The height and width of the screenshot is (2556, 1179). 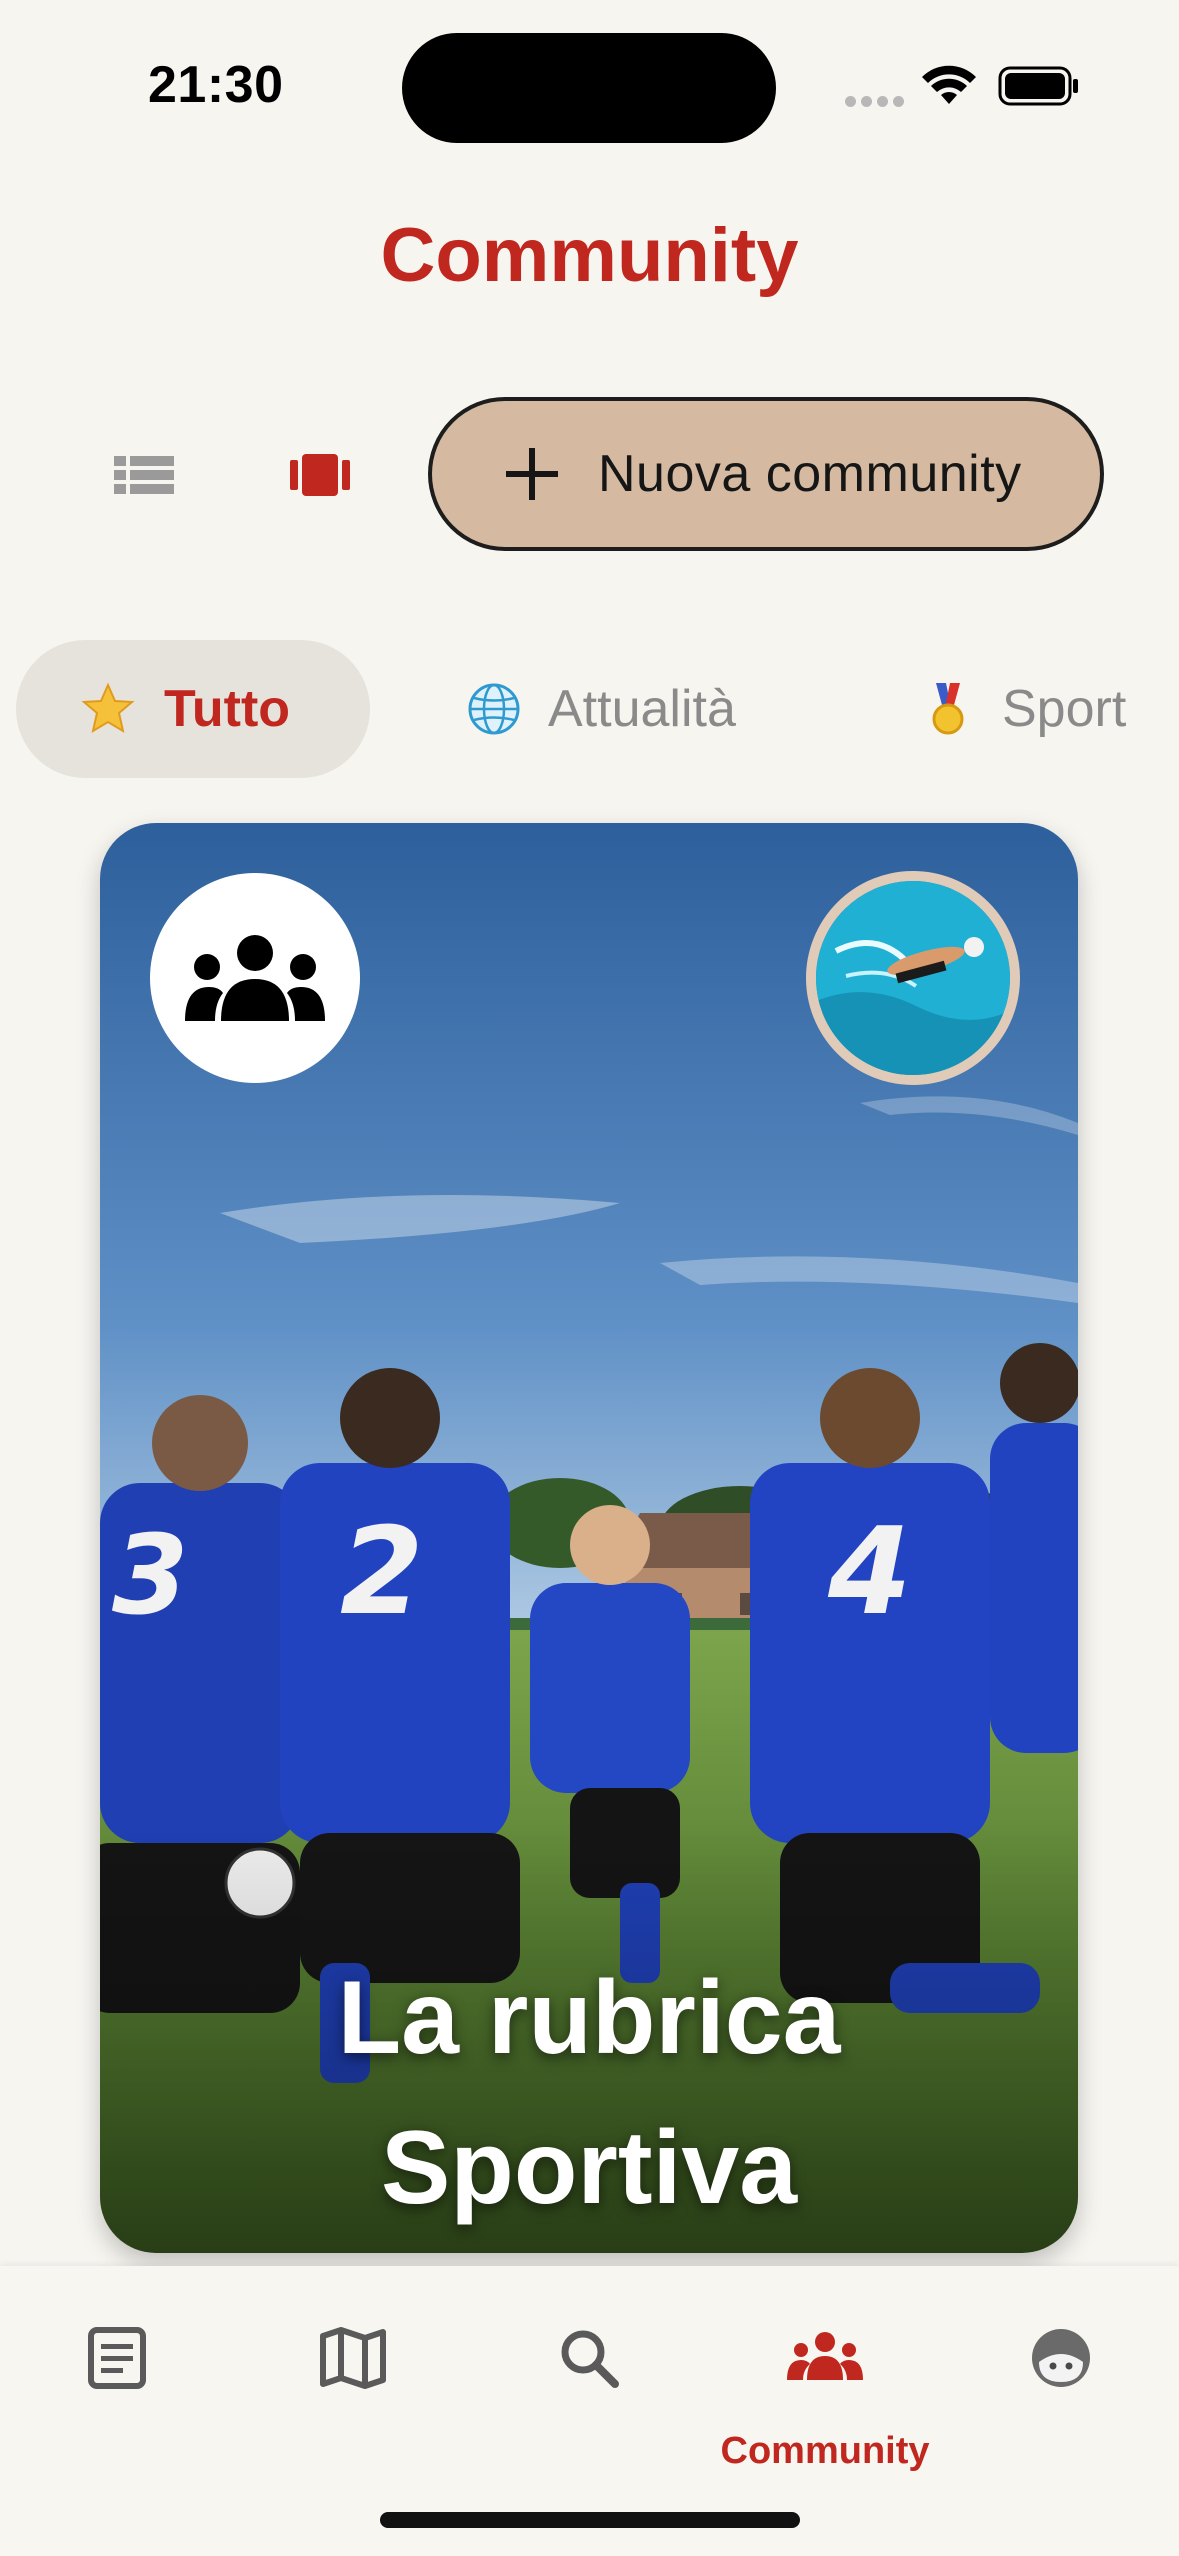 What do you see at coordinates (255, 978) in the screenshot?
I see `group-icon` at bounding box center [255, 978].